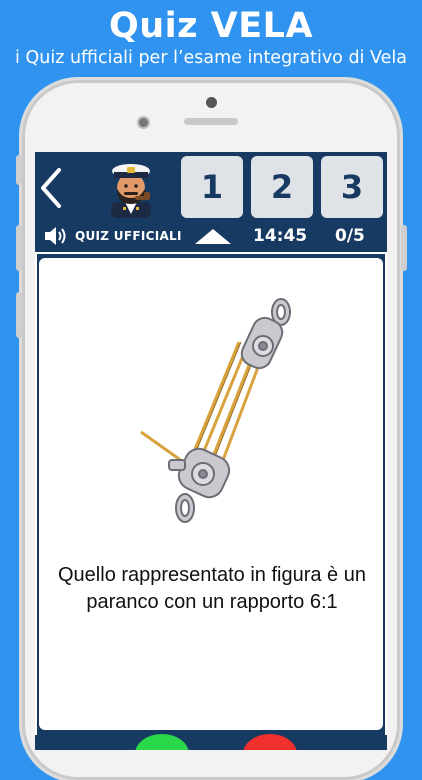 The image size is (422, 780). What do you see at coordinates (131, 191) in the screenshot?
I see `captain-avatar-icon` at bounding box center [131, 191].